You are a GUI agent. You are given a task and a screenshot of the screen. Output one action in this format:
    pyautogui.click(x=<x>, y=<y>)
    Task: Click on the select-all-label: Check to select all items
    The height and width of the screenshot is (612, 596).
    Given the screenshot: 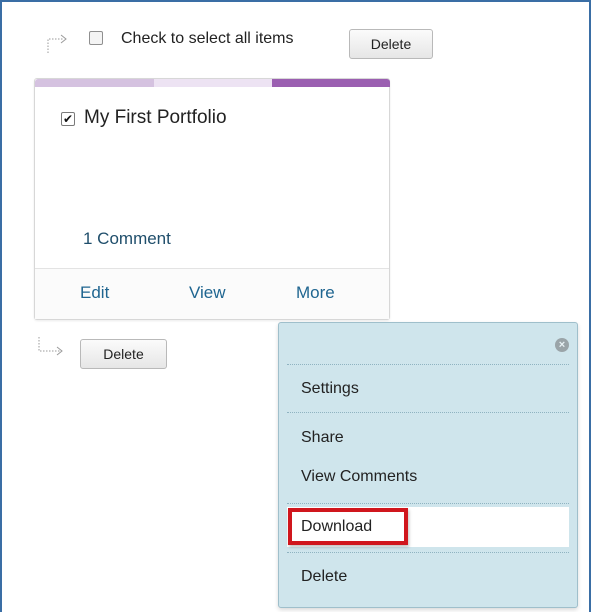 What is the action you would take?
    pyautogui.click(x=207, y=38)
    